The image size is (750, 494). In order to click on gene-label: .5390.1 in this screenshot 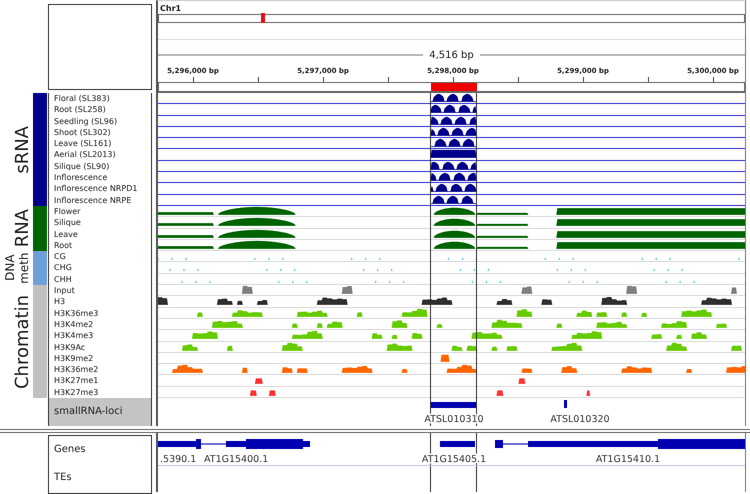, I will do `click(178, 460)`.